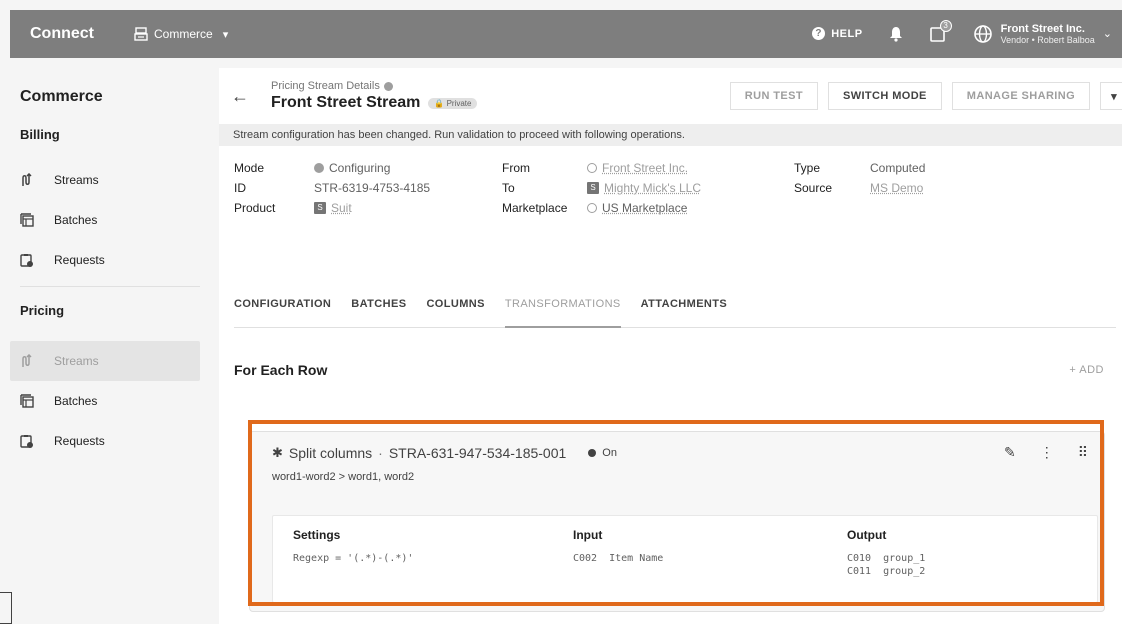 The width and height of the screenshot is (1122, 624). Describe the element at coordinates (282, 309) in the screenshot. I see `tab-configuration: CONFIGURATION` at that location.